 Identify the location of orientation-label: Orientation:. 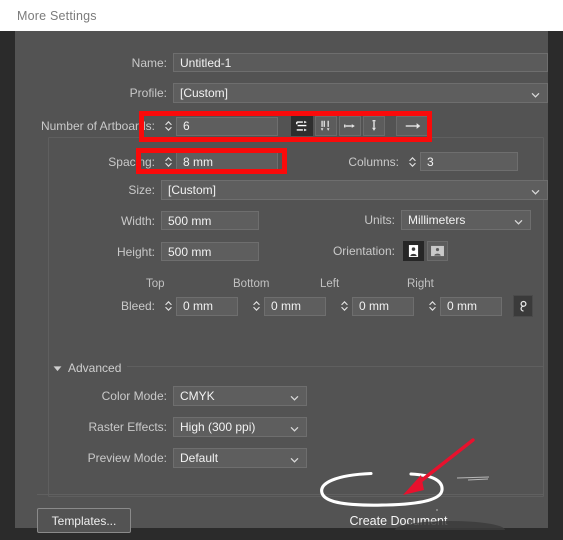
(363, 251).